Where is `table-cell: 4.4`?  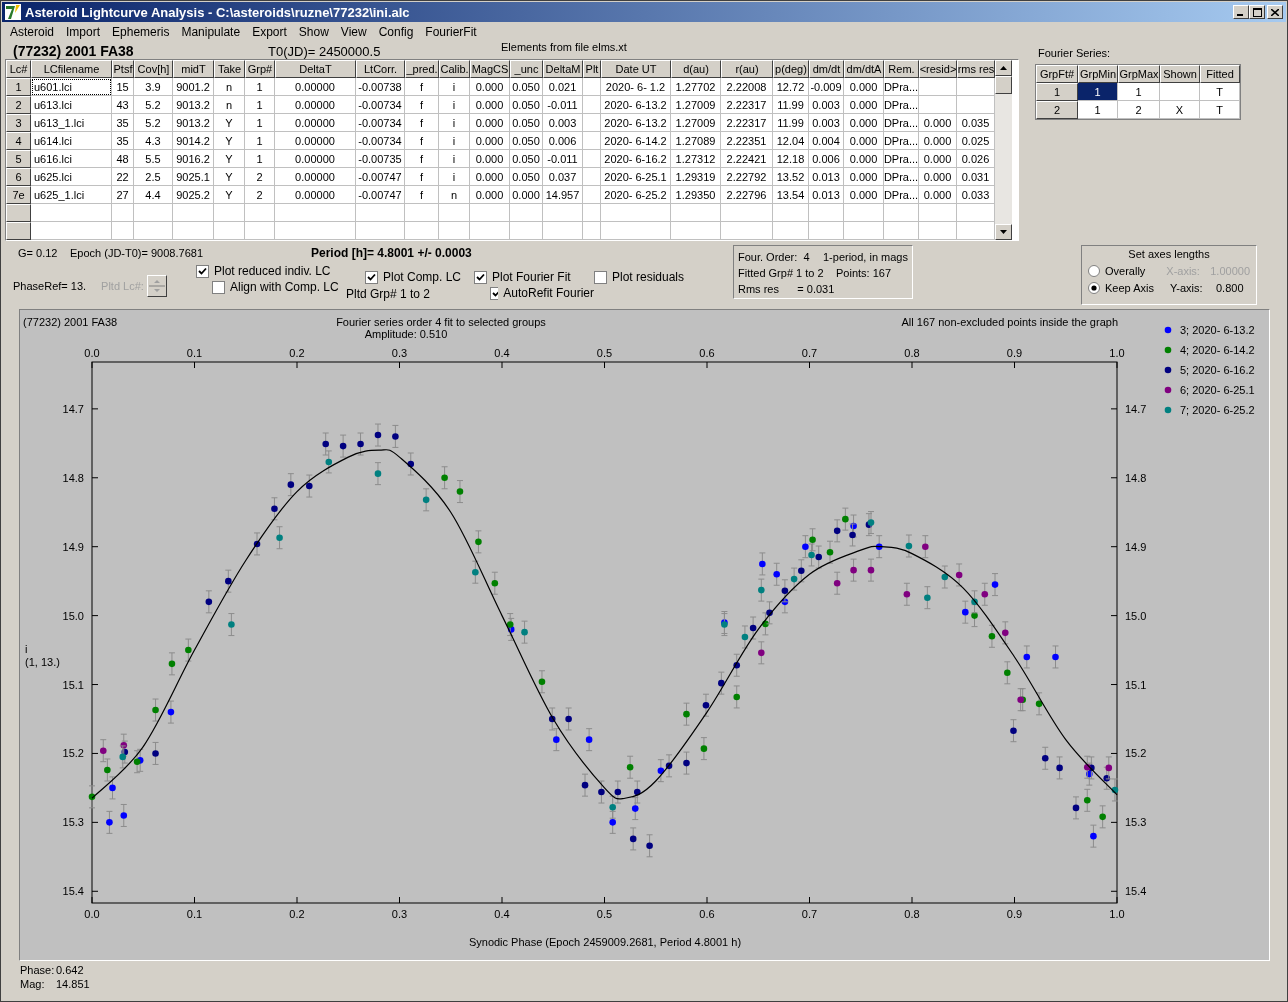 table-cell: 4.4 is located at coordinates (153, 195).